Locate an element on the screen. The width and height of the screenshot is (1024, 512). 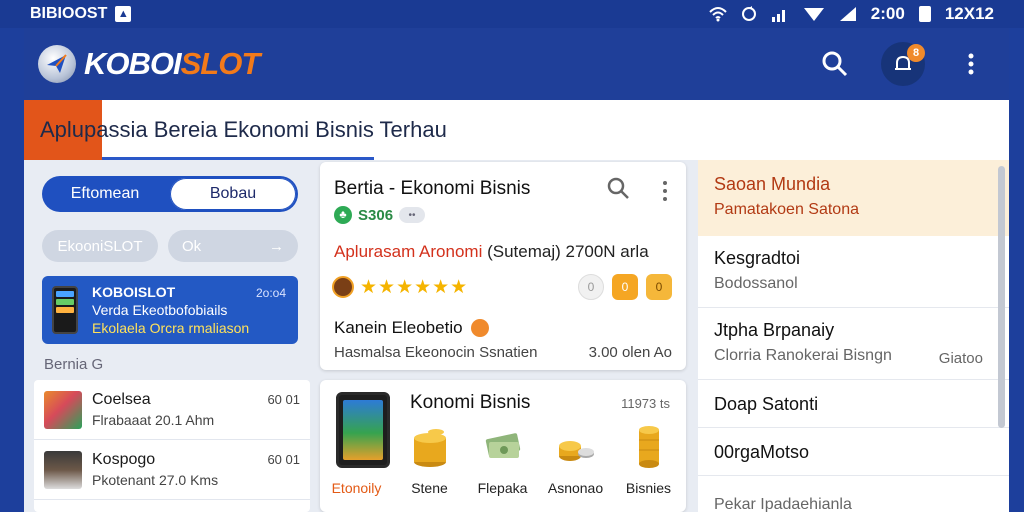
segment-option-2: Bobau is located at coordinates (233, 194).